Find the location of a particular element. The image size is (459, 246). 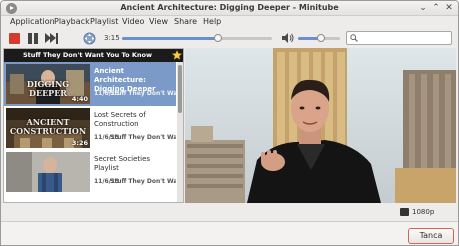

status-bar: 1080p is located at coordinates (229, 212).